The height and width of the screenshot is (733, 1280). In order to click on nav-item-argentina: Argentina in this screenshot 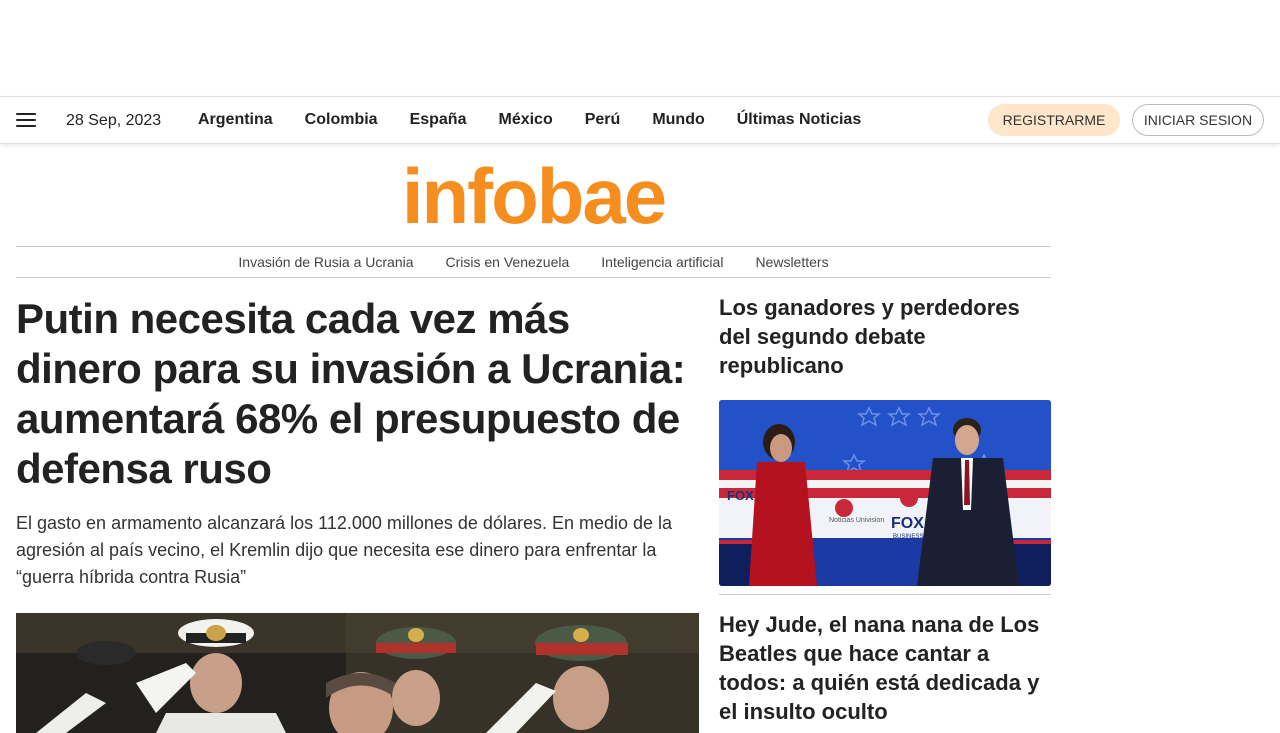, I will do `click(235, 120)`.